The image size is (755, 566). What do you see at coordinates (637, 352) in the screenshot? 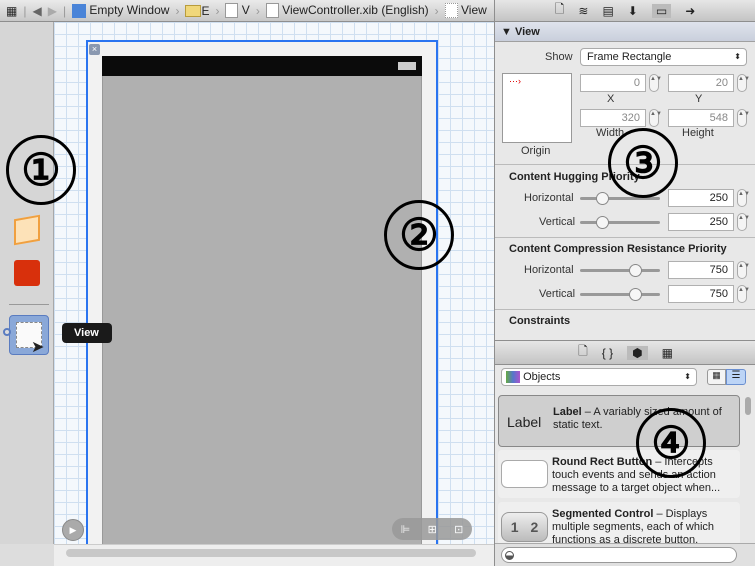
I see `object-library-icon: ⬢` at bounding box center [637, 352].